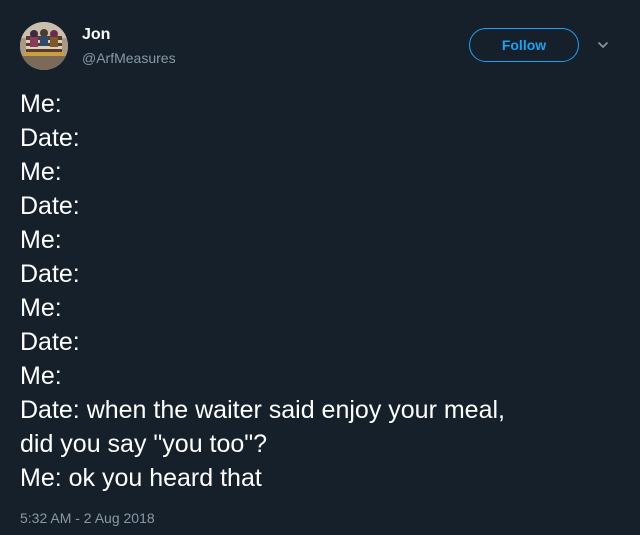 The height and width of the screenshot is (535, 640). What do you see at coordinates (141, 478) in the screenshot?
I see `tweet-line: Me: ok you heard that` at bounding box center [141, 478].